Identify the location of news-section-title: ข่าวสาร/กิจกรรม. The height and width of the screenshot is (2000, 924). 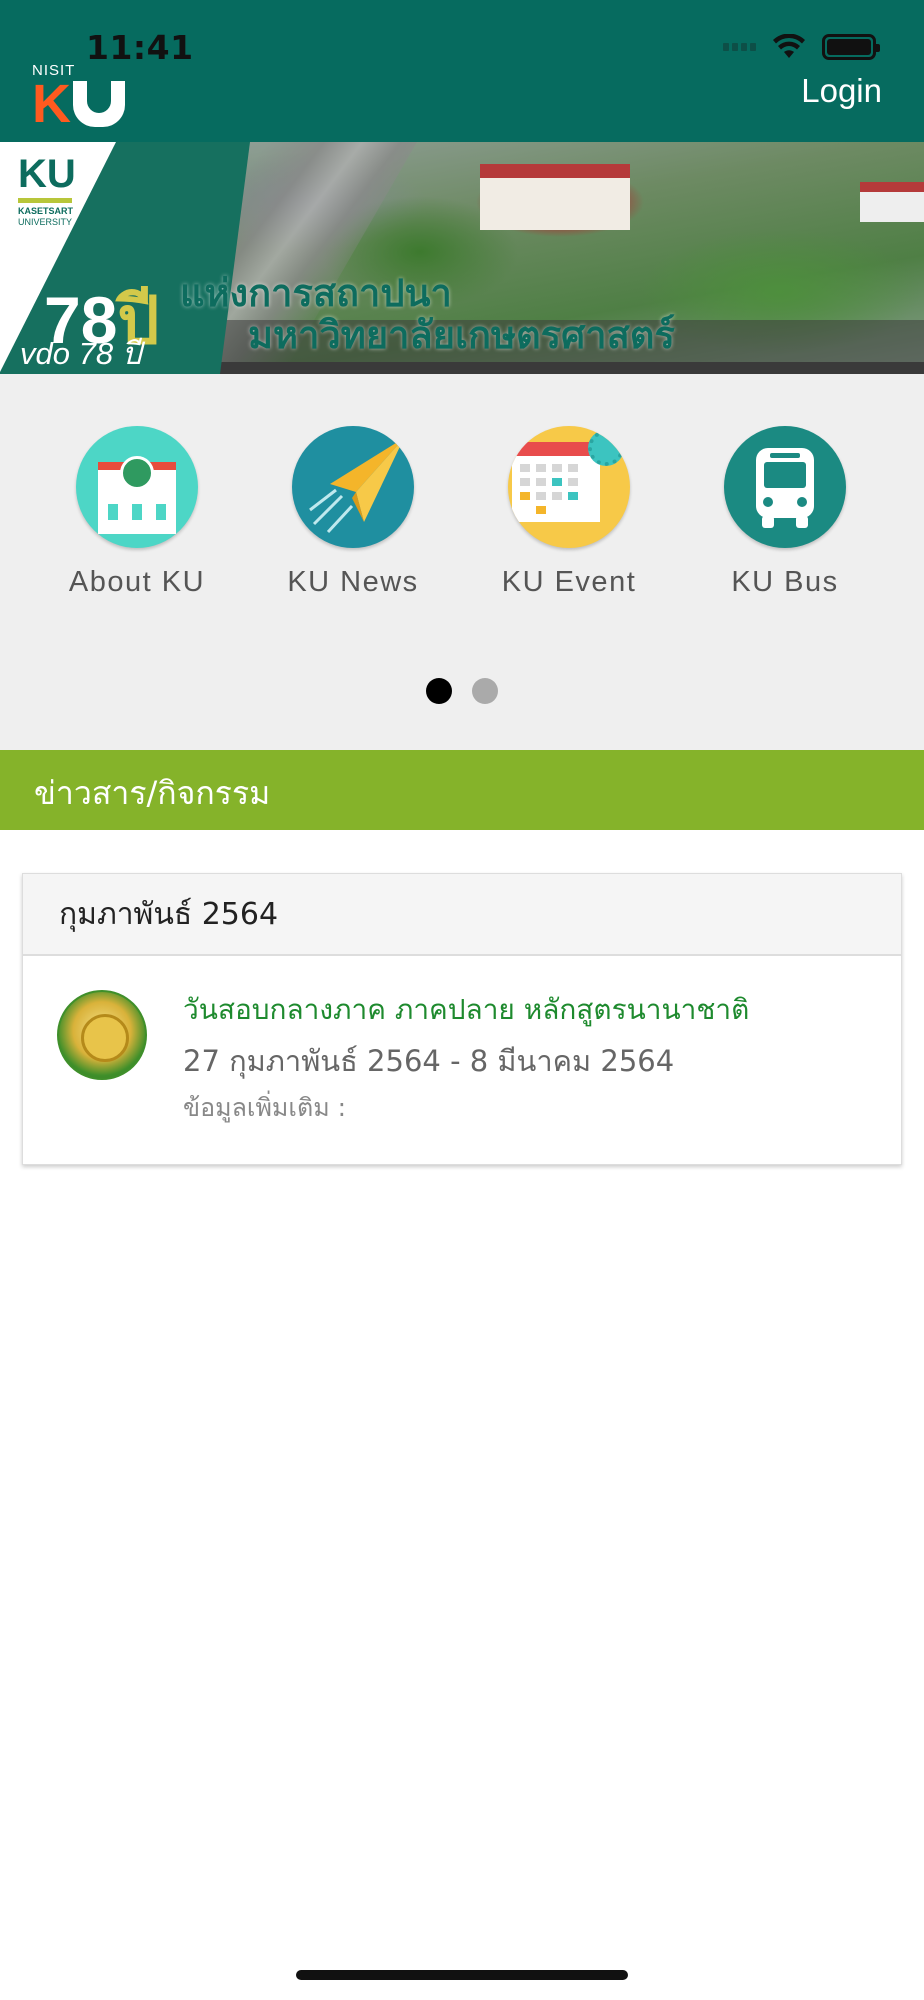
(152, 793).